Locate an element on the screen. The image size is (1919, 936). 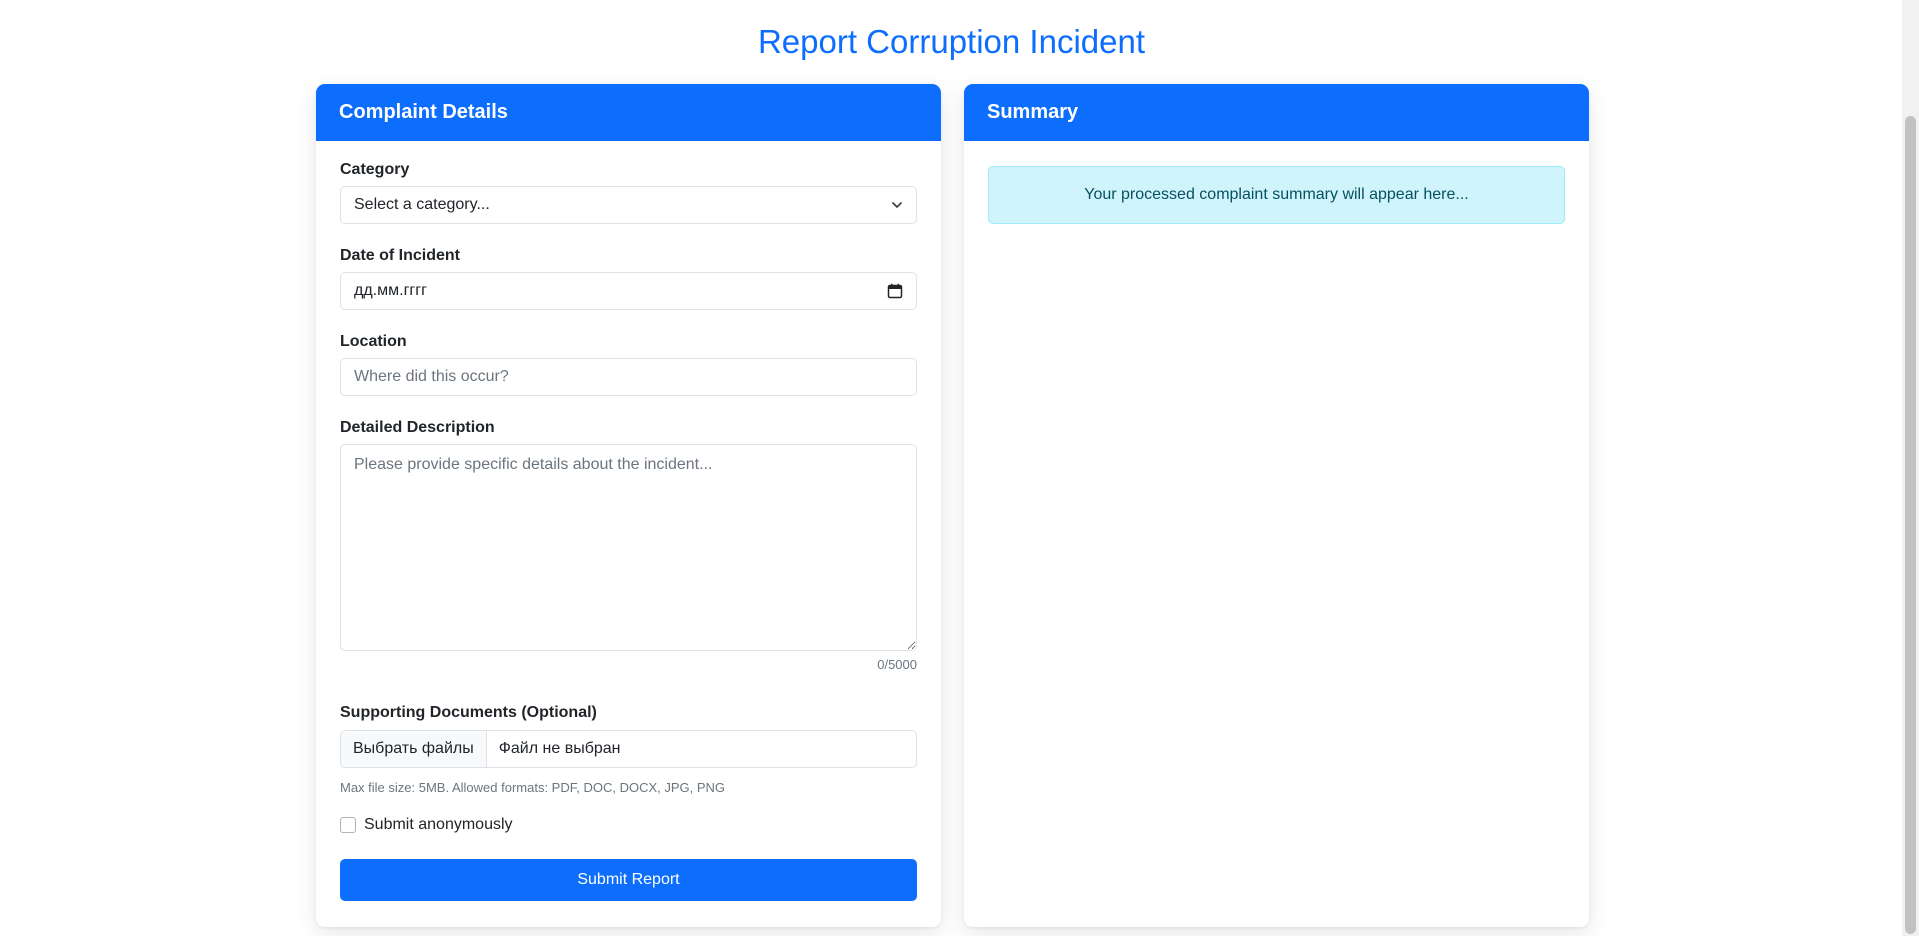
location-input is located at coordinates (628, 377).